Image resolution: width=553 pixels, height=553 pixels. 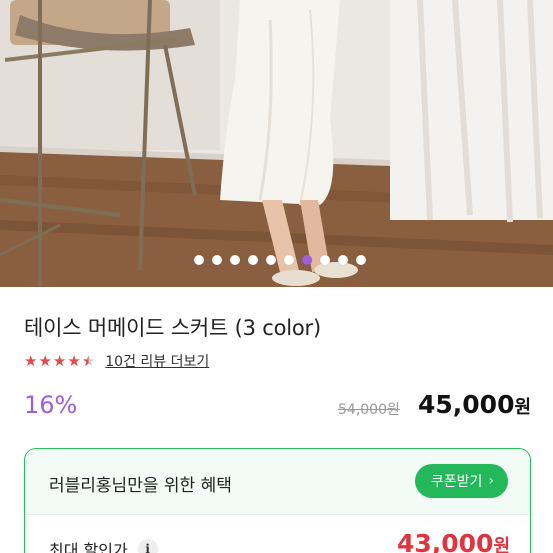 I want to click on benefit-title: 러블리홍님만을 위한 혜택, so click(x=140, y=486).